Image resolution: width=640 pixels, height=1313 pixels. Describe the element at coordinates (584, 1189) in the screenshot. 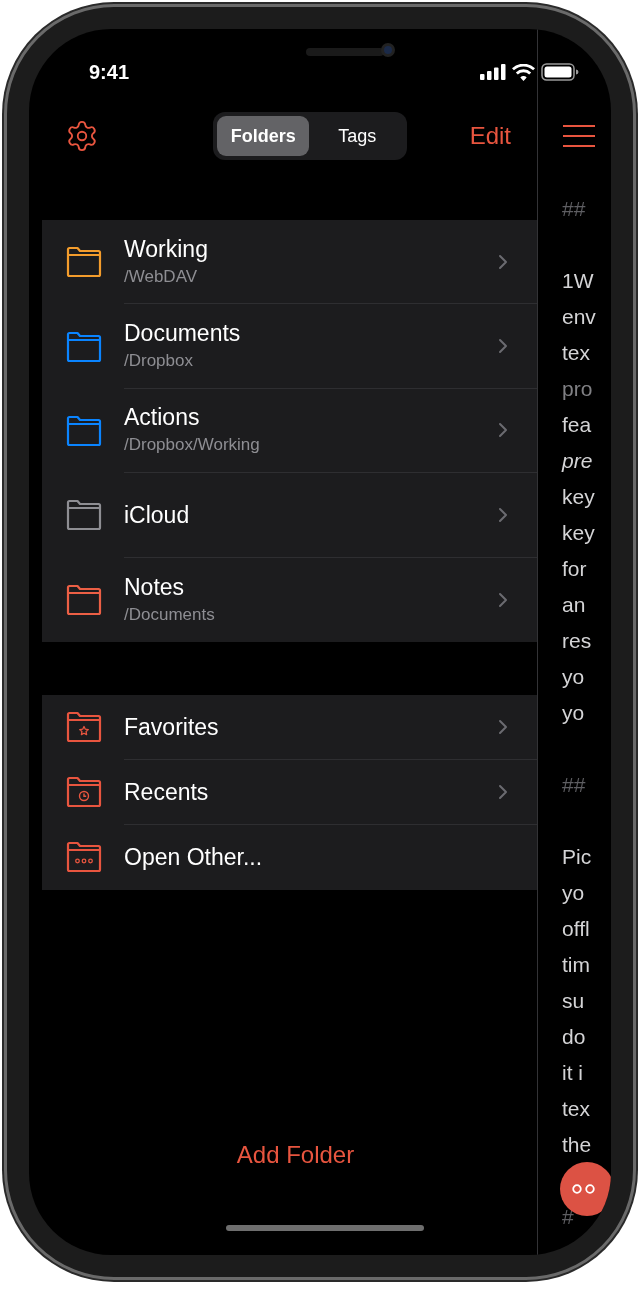

I see `more-icon` at that location.